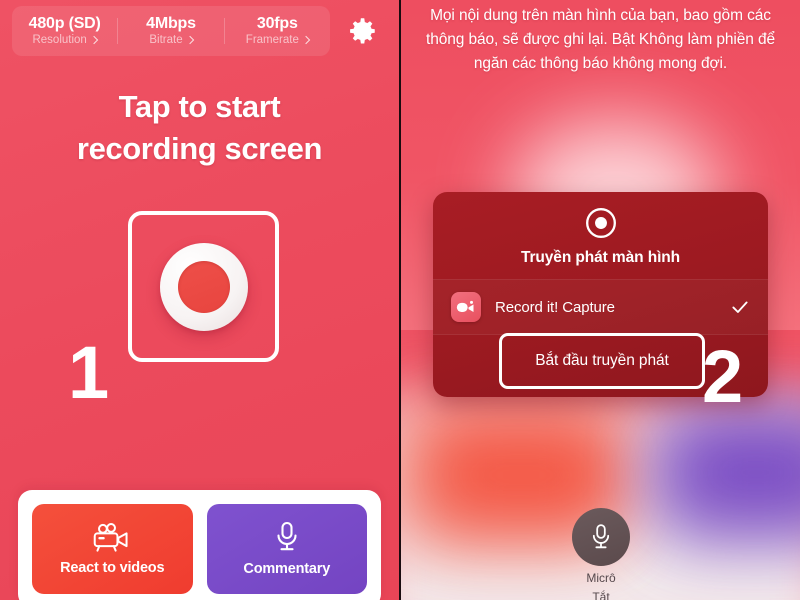  I want to click on cast-target-label: Record it! Capture, so click(555, 307).